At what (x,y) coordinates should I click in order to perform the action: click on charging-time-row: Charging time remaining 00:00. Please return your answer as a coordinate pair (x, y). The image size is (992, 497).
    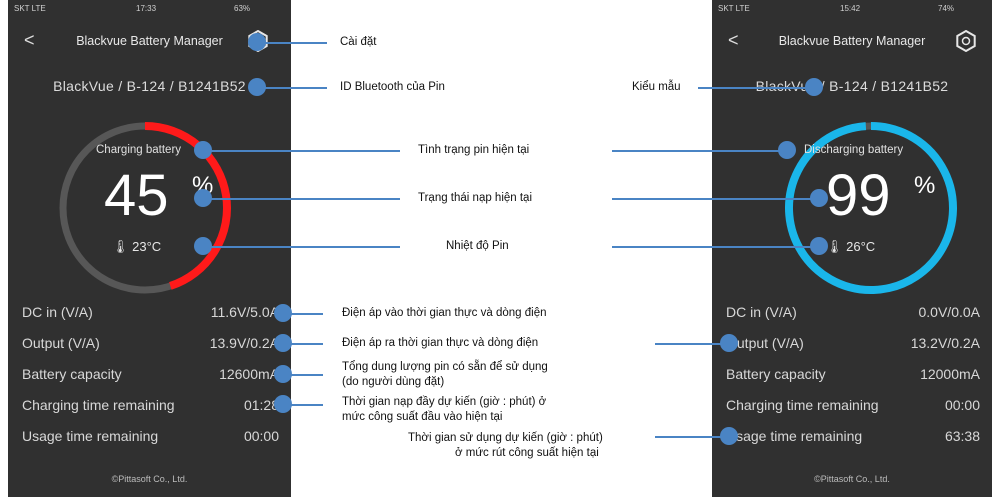
    Looking at the image, I should click on (853, 408).